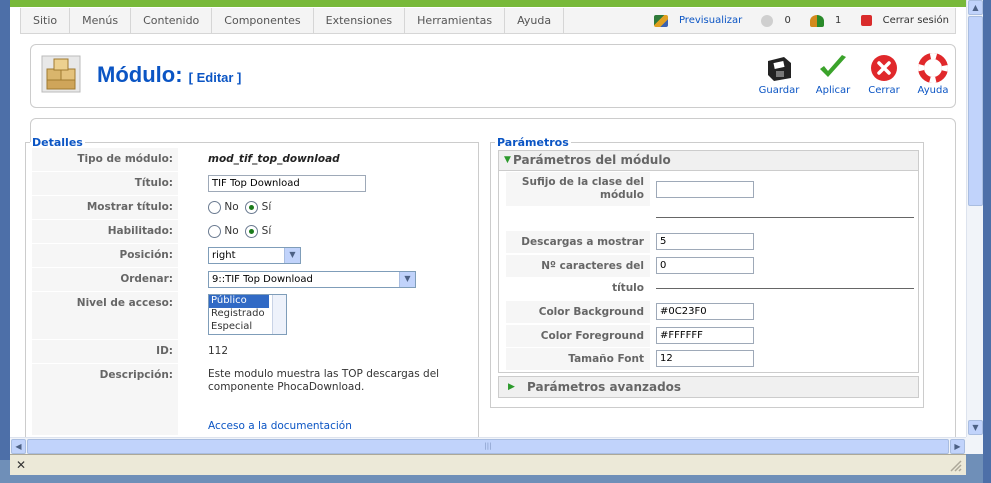 The height and width of the screenshot is (483, 991). Describe the element at coordinates (507, 160) in the screenshot. I see `expanded-triangle-icon: ▼` at that location.